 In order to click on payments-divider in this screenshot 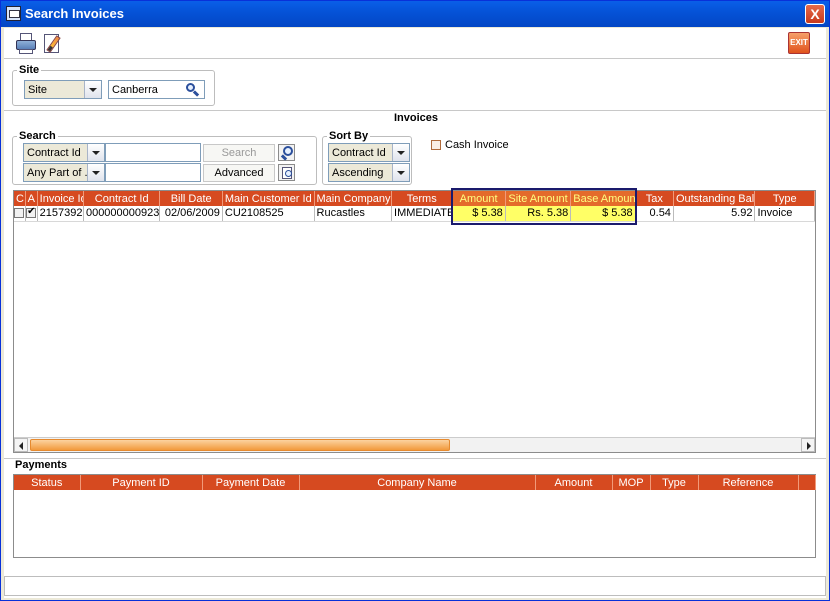, I will do `click(415, 458)`.